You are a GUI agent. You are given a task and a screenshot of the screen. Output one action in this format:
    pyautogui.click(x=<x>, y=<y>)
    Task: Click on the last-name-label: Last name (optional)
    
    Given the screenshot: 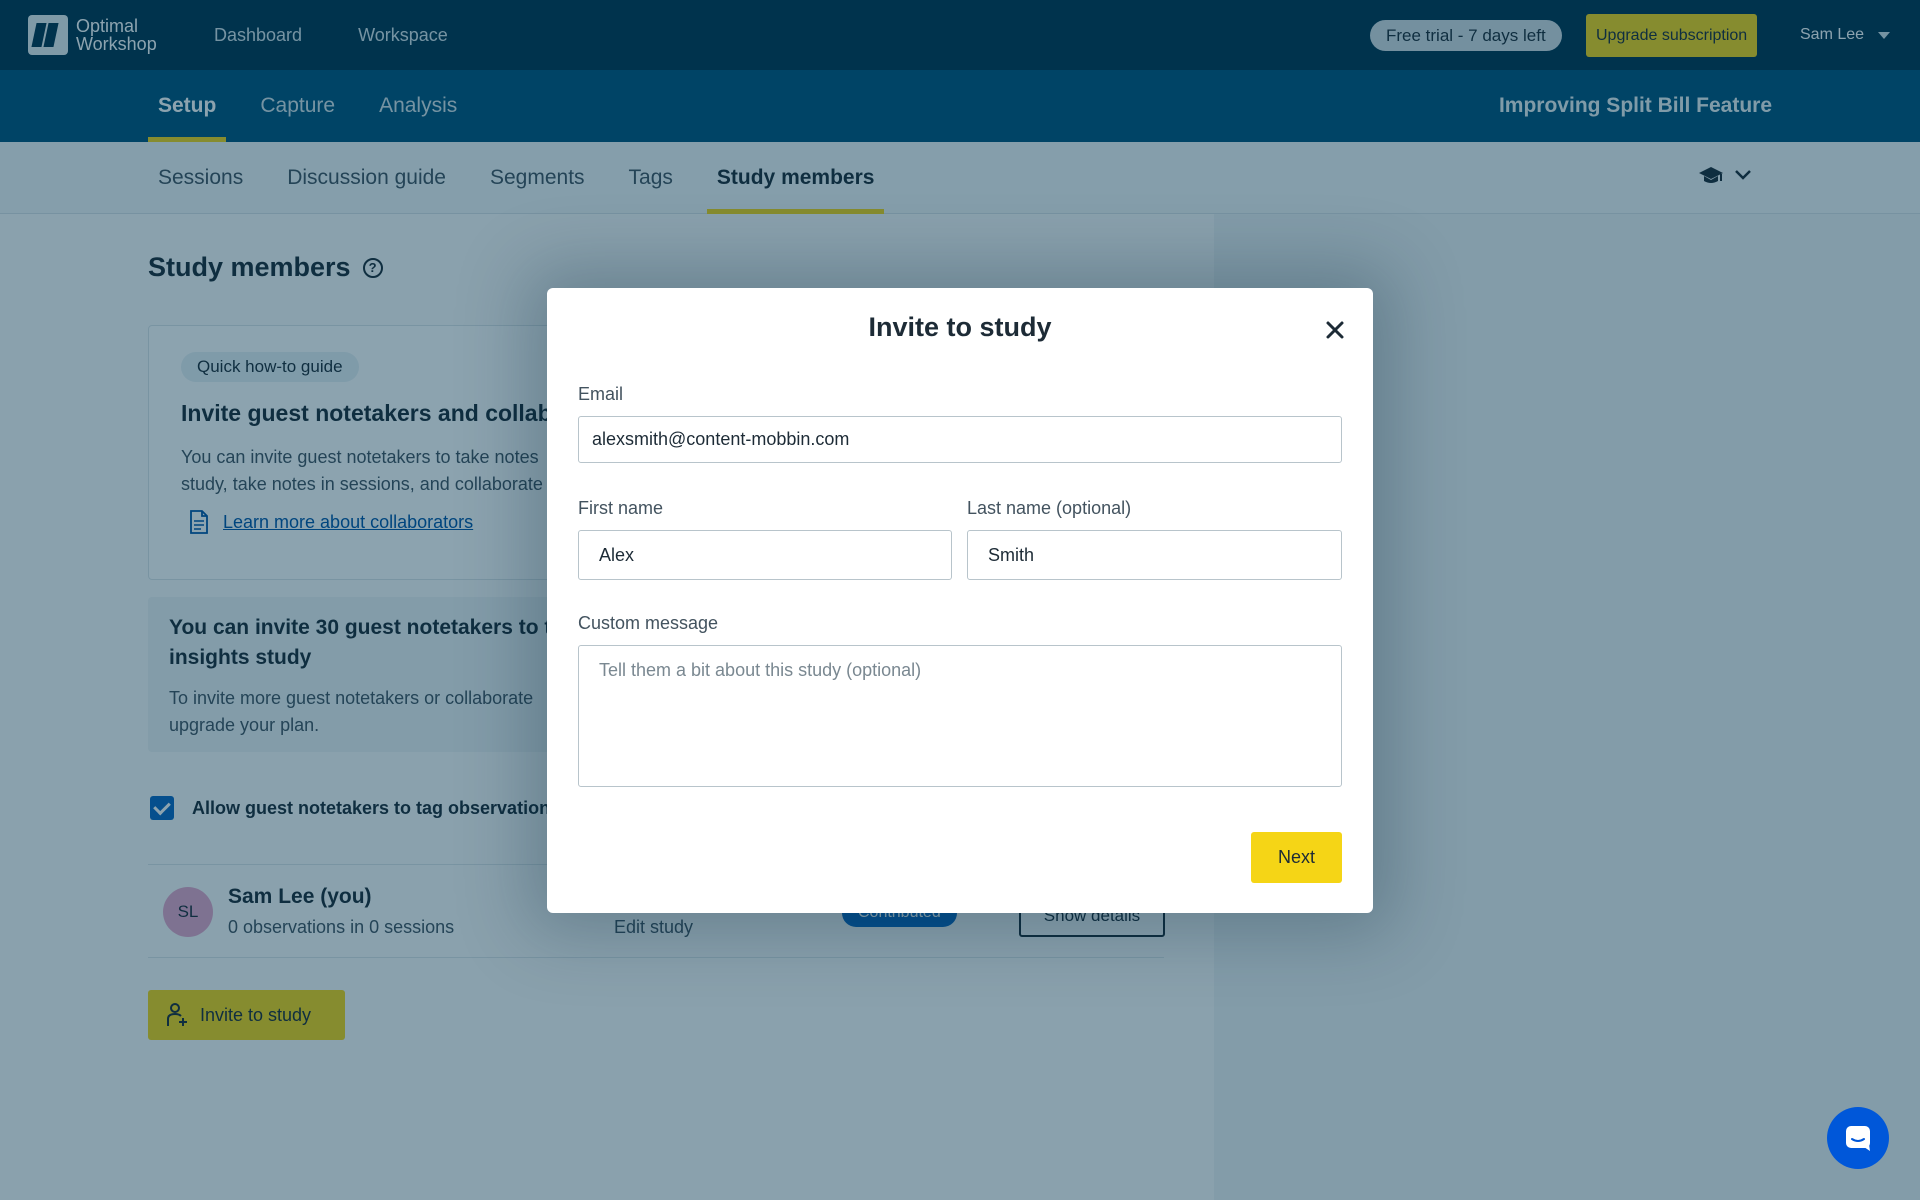 What is the action you would take?
    pyautogui.click(x=1049, y=508)
    